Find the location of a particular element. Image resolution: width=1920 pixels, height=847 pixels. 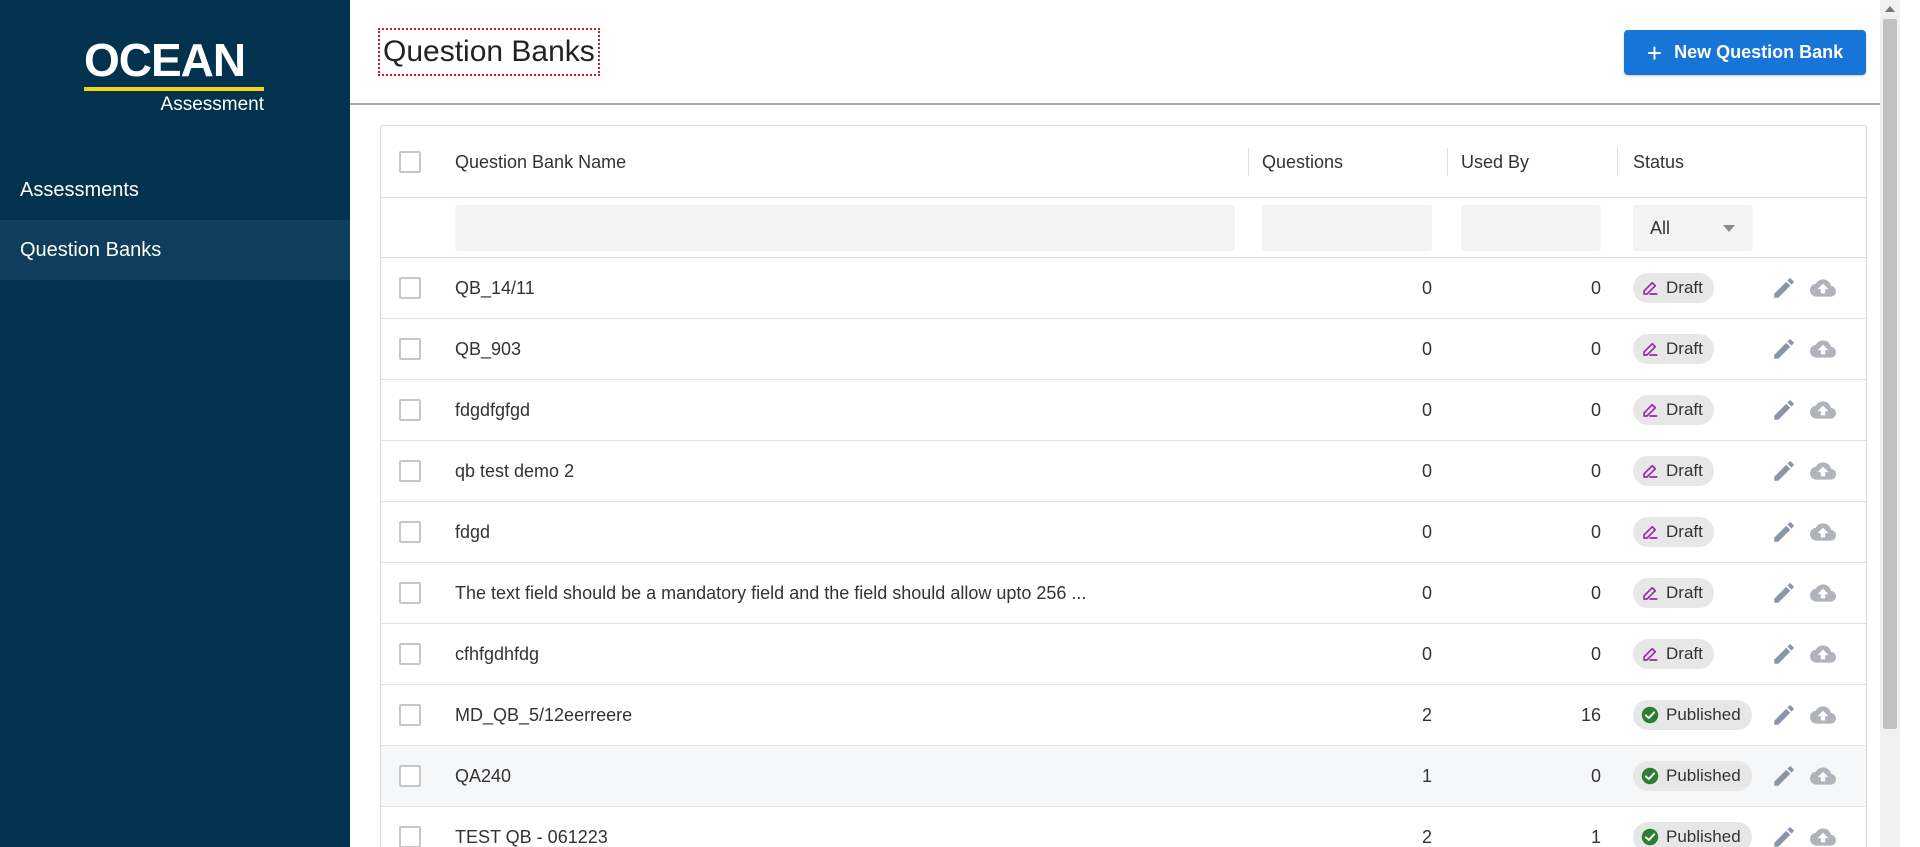

question-bank-name: TEST QB - 061223 is located at coordinates (531, 827).